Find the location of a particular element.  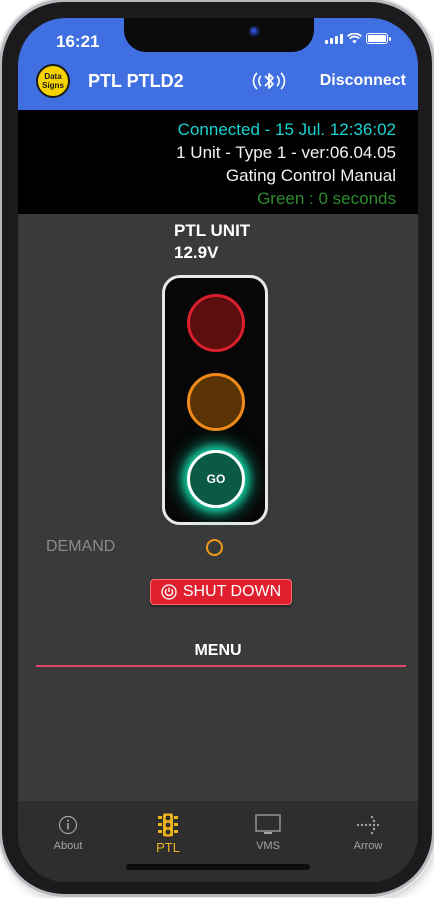

data-signs-logo: Data Signs is located at coordinates (53, 81).